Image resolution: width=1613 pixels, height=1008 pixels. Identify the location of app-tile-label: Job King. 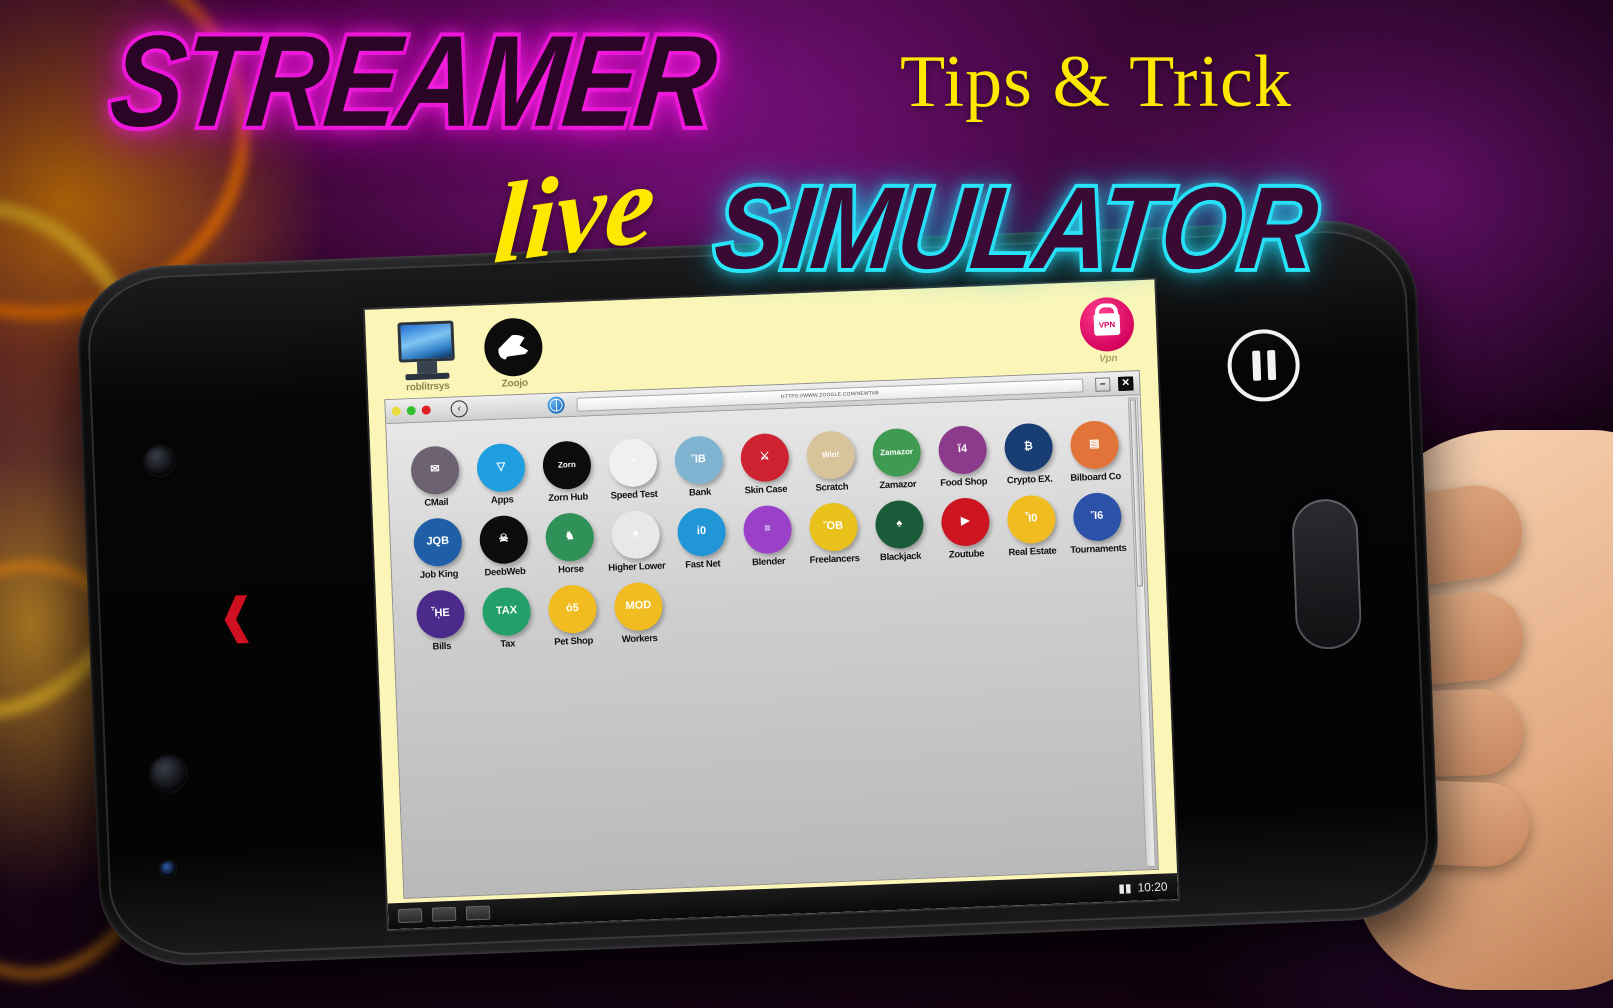
(439, 574).